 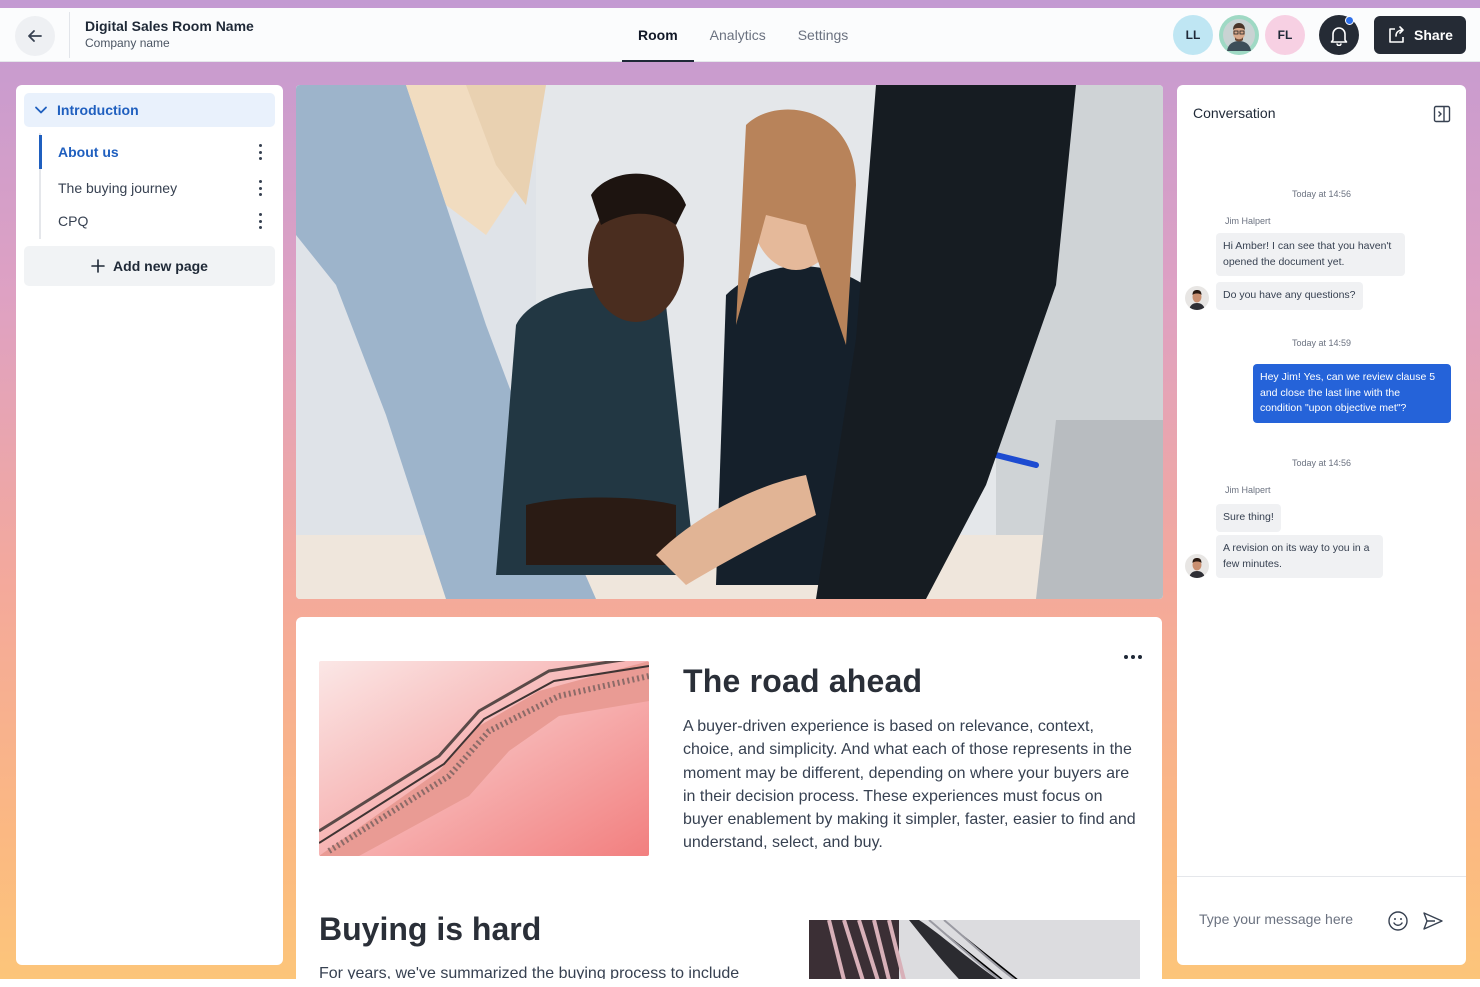 I want to click on sidebar-page-cpq: CPQ, so click(x=157, y=221).